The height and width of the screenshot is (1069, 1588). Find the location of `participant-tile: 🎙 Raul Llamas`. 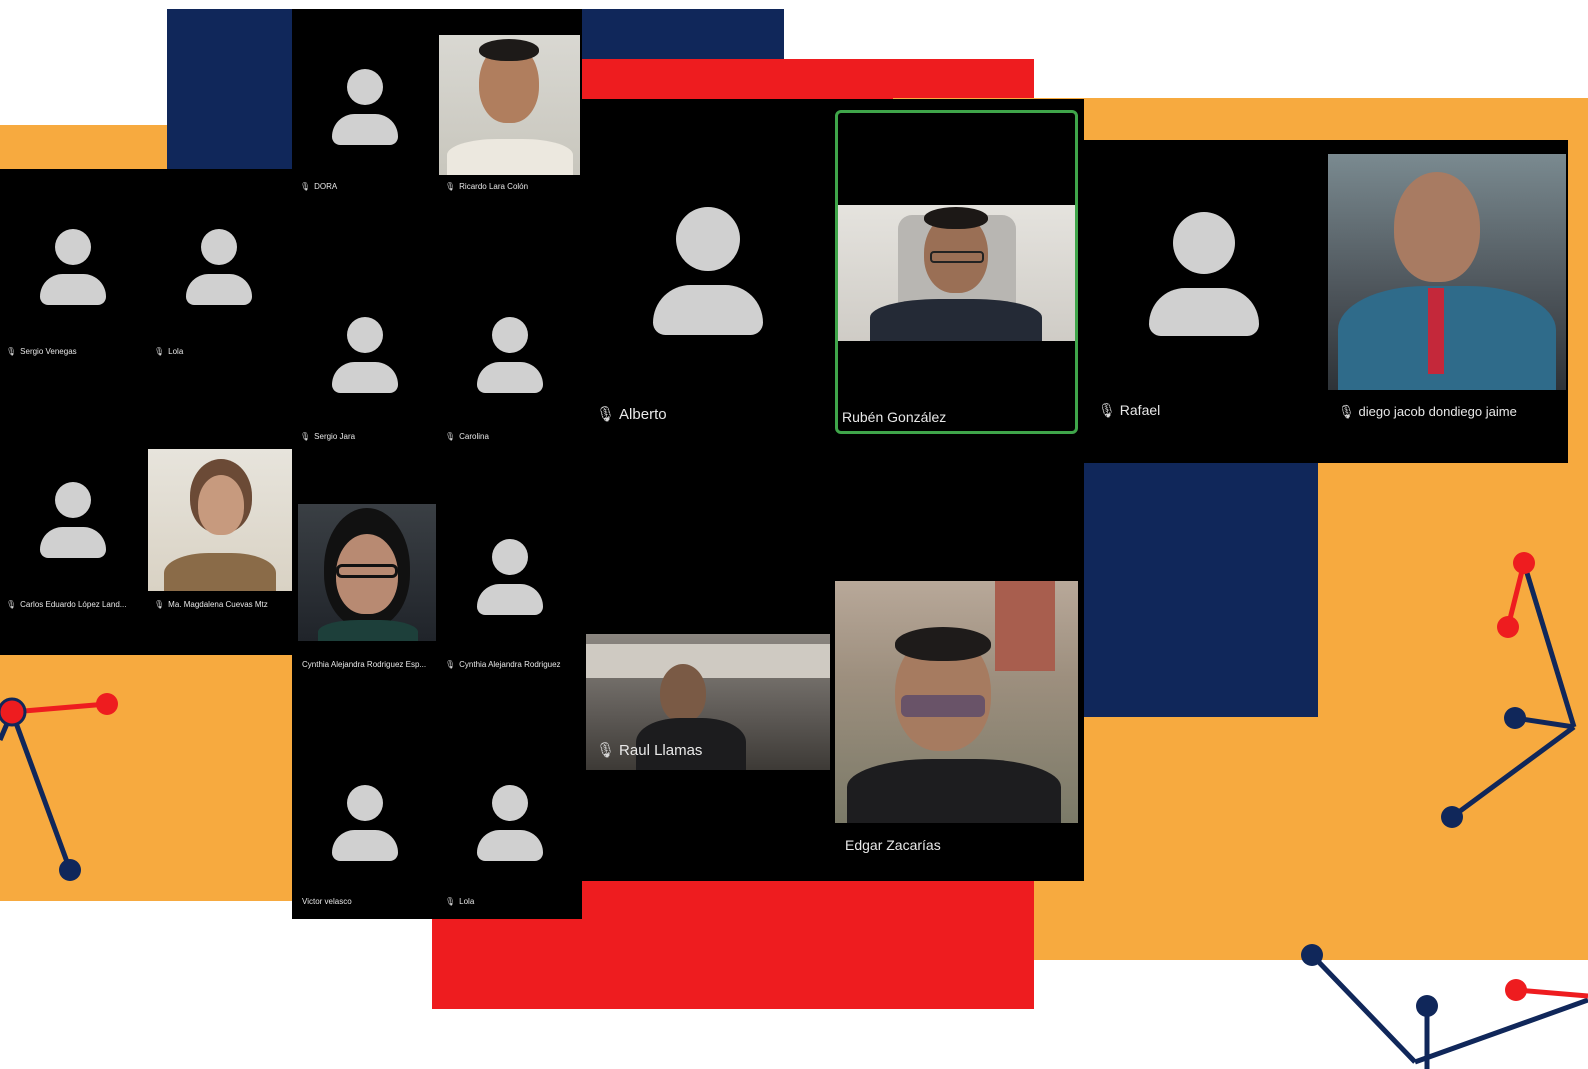

participant-tile: 🎙 Raul Llamas is located at coordinates (708, 704).